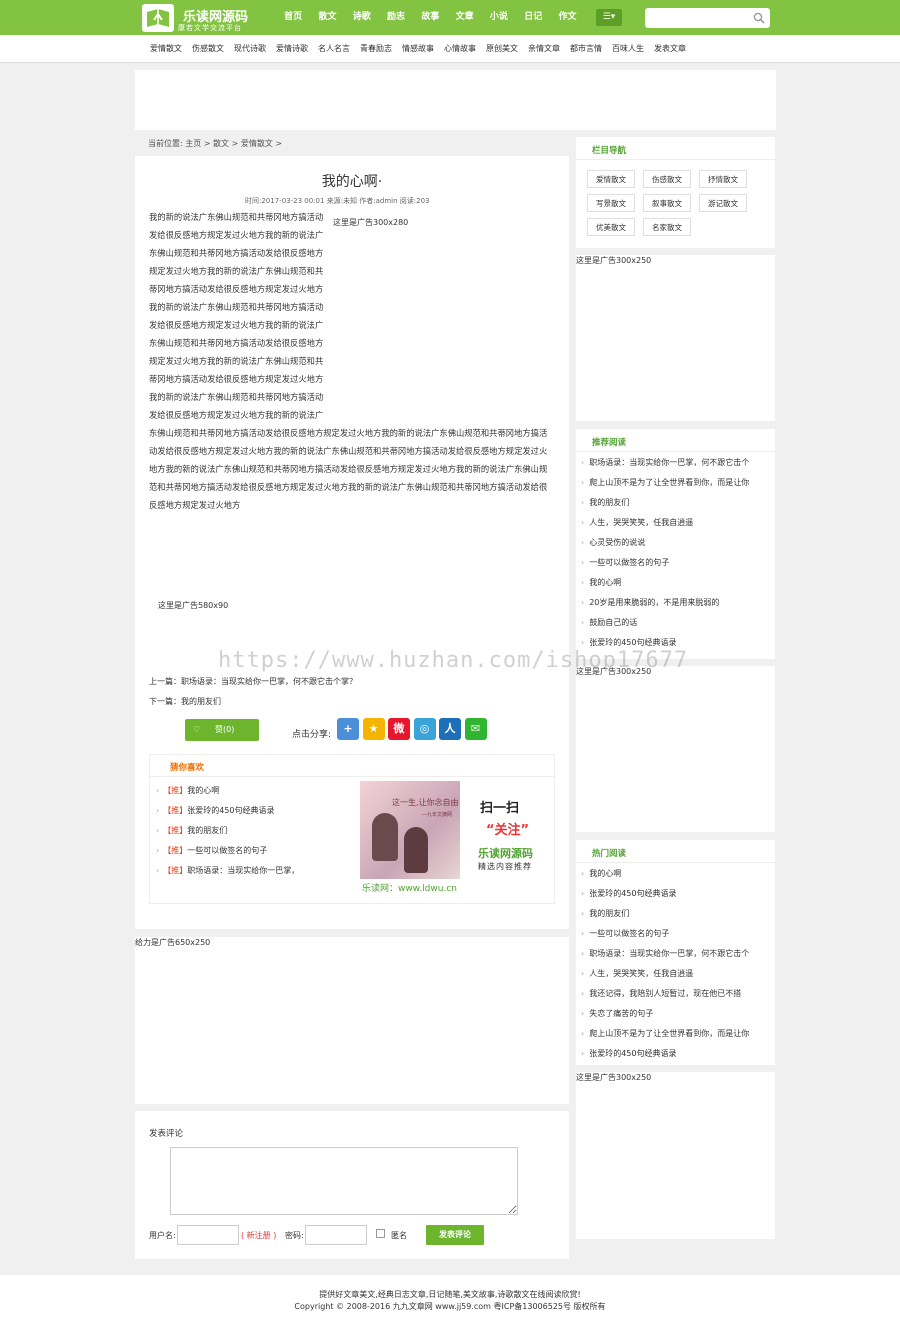  Describe the element at coordinates (665, 993) in the screenshot. I see `list-item-title: 我还记得，我陪别人短暂过，现在他已不搭` at that location.